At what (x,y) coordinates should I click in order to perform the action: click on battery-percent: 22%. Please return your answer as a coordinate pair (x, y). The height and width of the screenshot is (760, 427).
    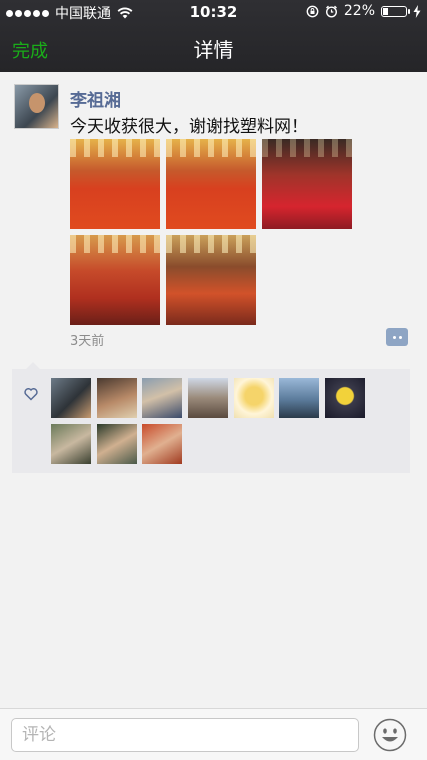
    Looking at the image, I should click on (359, 11).